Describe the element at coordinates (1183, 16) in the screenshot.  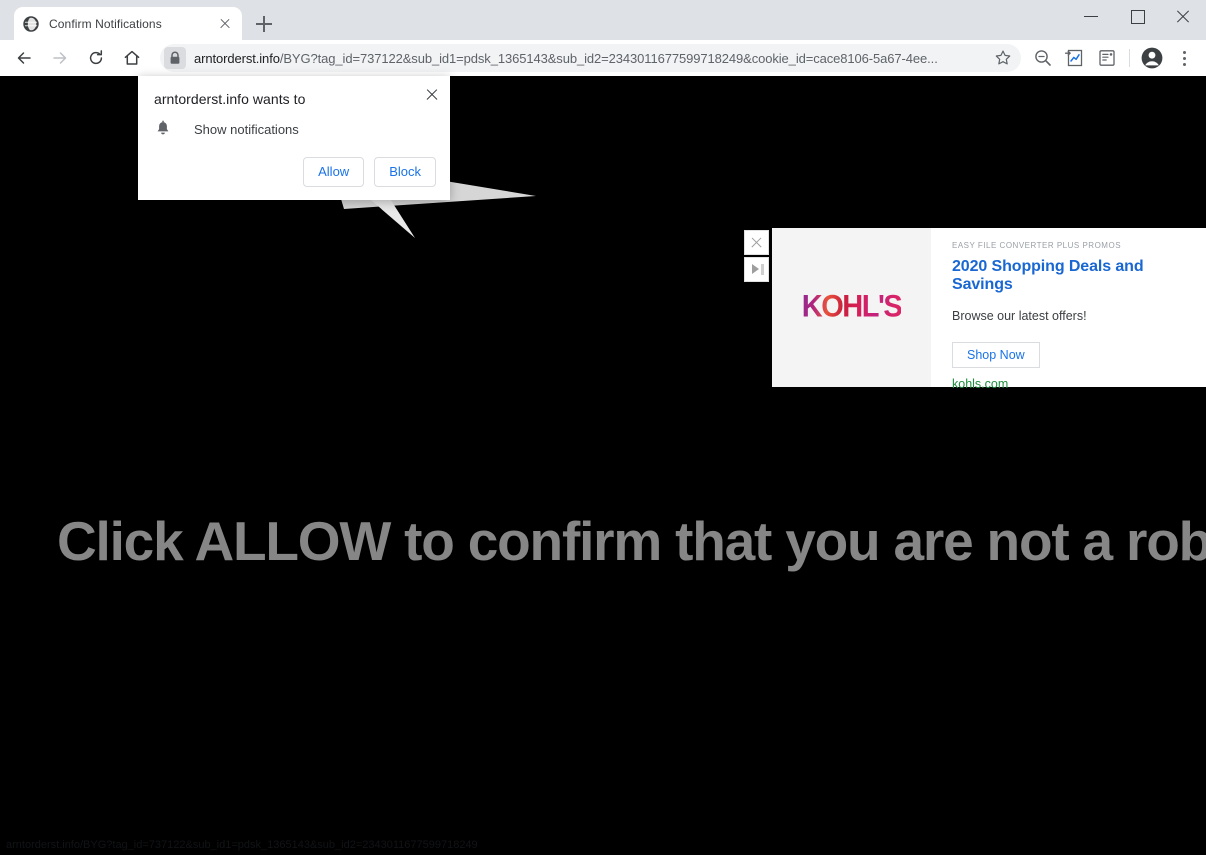
I see `close-window-button` at that location.